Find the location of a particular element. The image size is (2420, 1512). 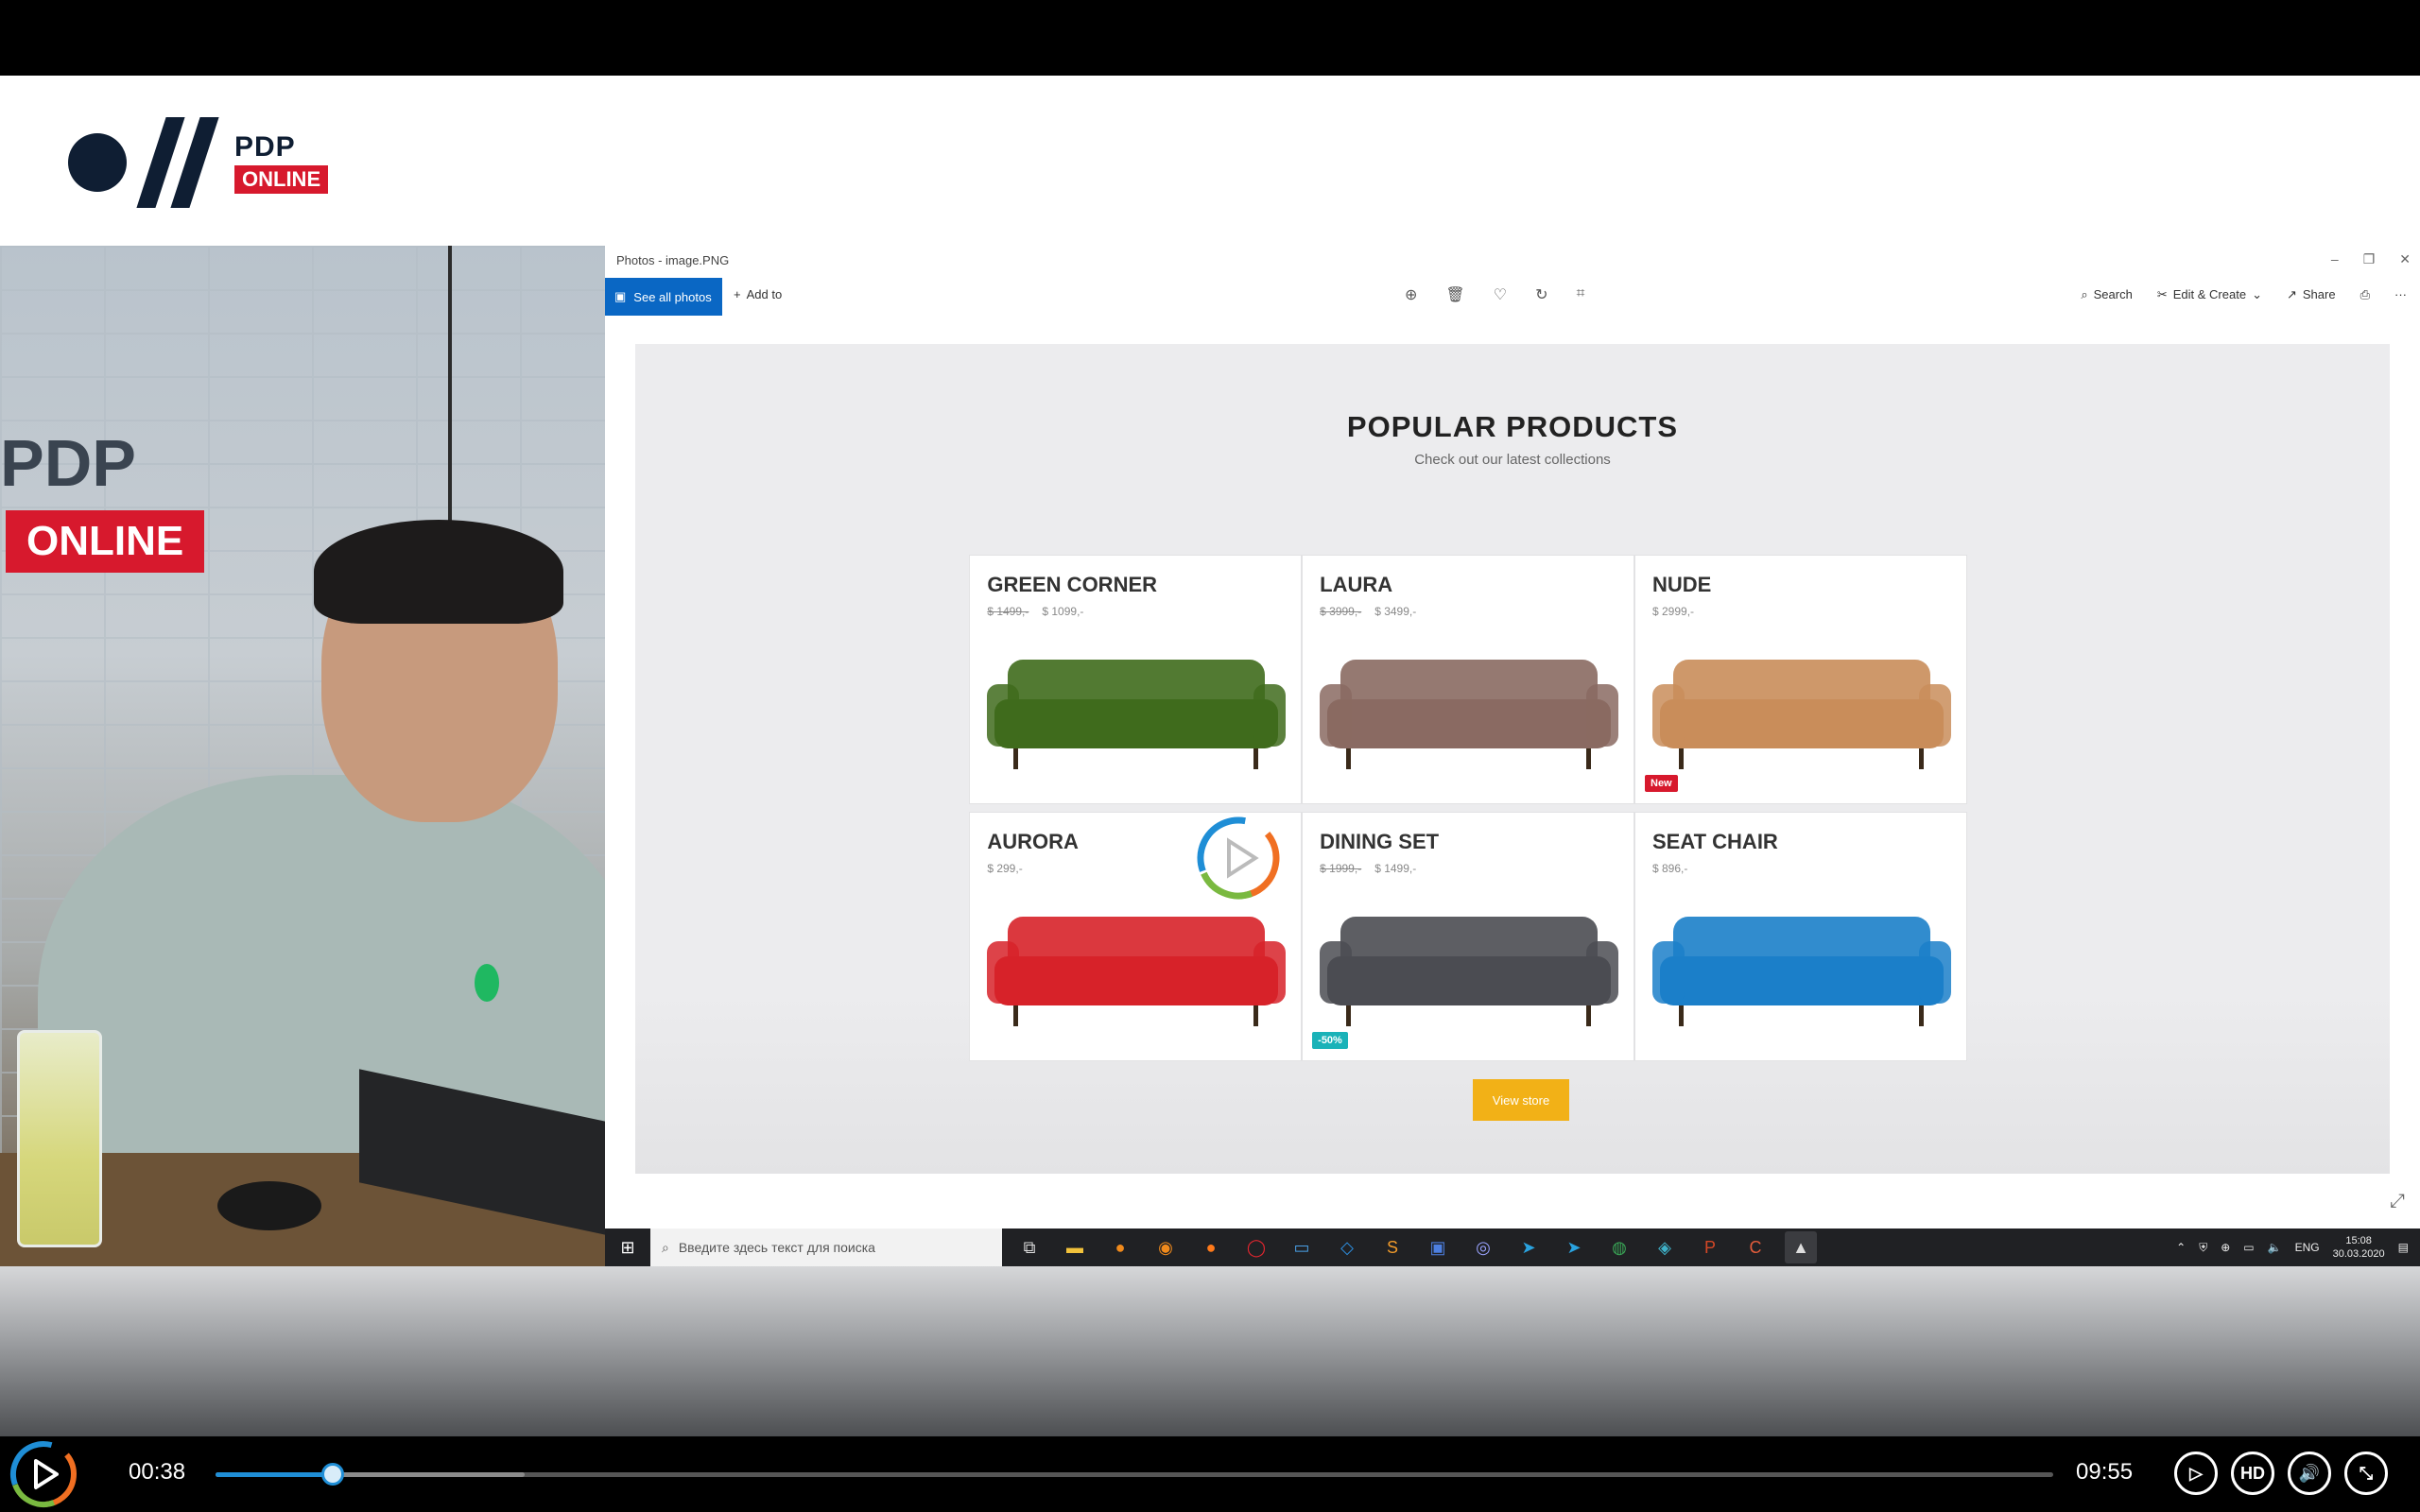

product-name: DINING SET is located at coordinates (1380, 841).